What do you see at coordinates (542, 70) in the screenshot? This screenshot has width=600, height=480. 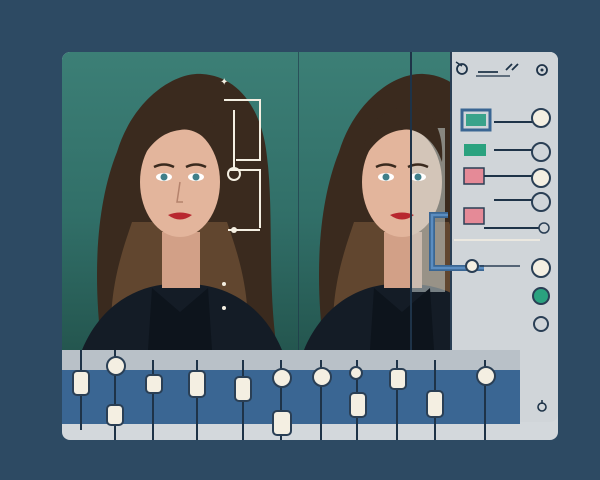 I see `settings-icon` at bounding box center [542, 70].